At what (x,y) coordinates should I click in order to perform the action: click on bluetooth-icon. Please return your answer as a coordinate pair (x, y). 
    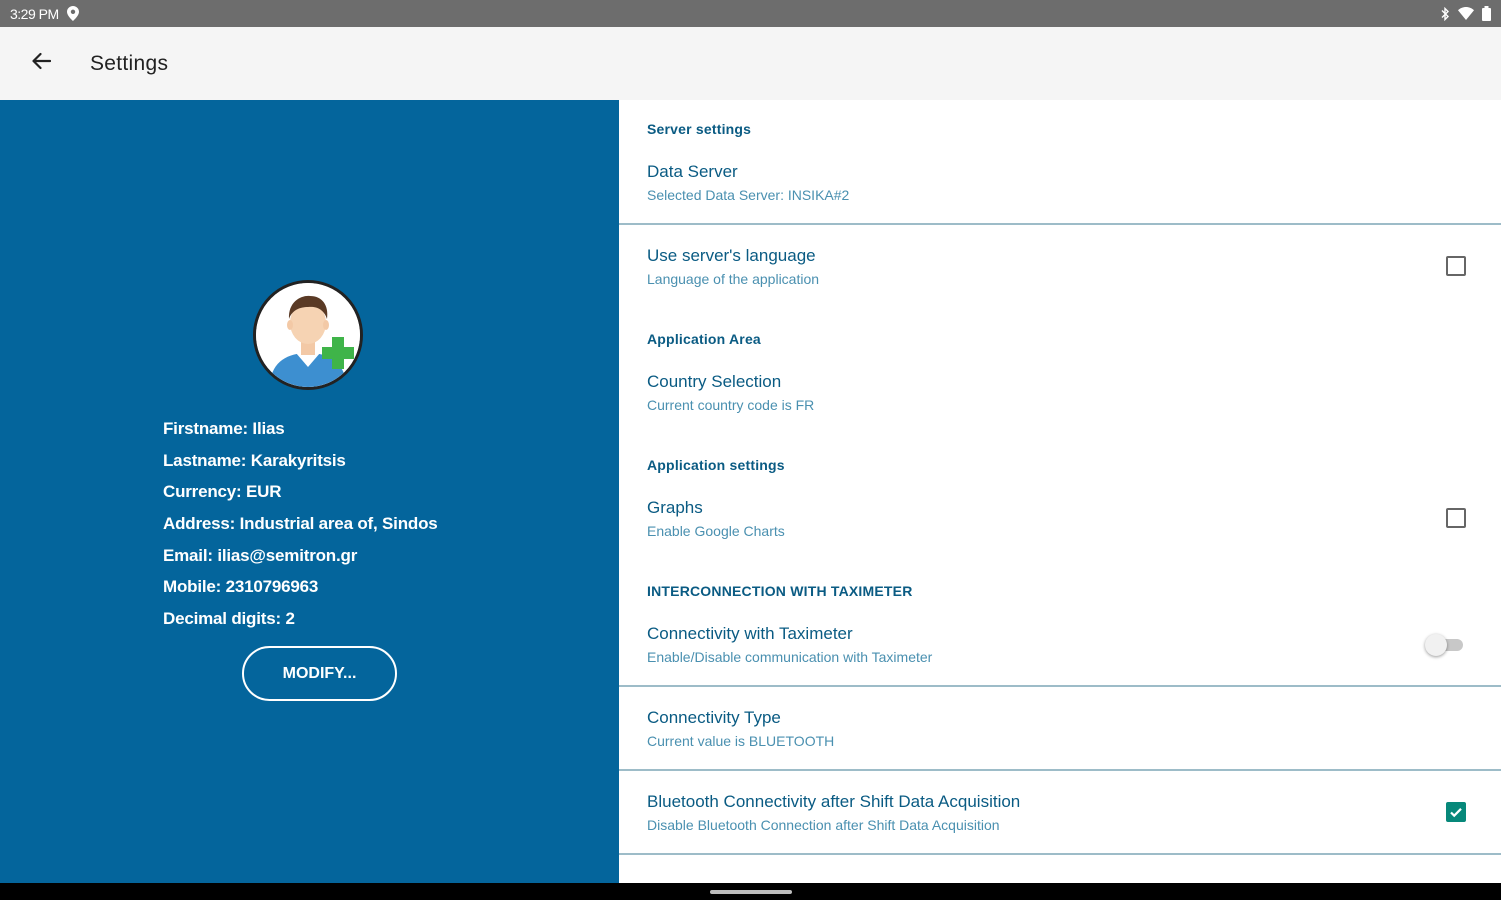
    Looking at the image, I should click on (1445, 13).